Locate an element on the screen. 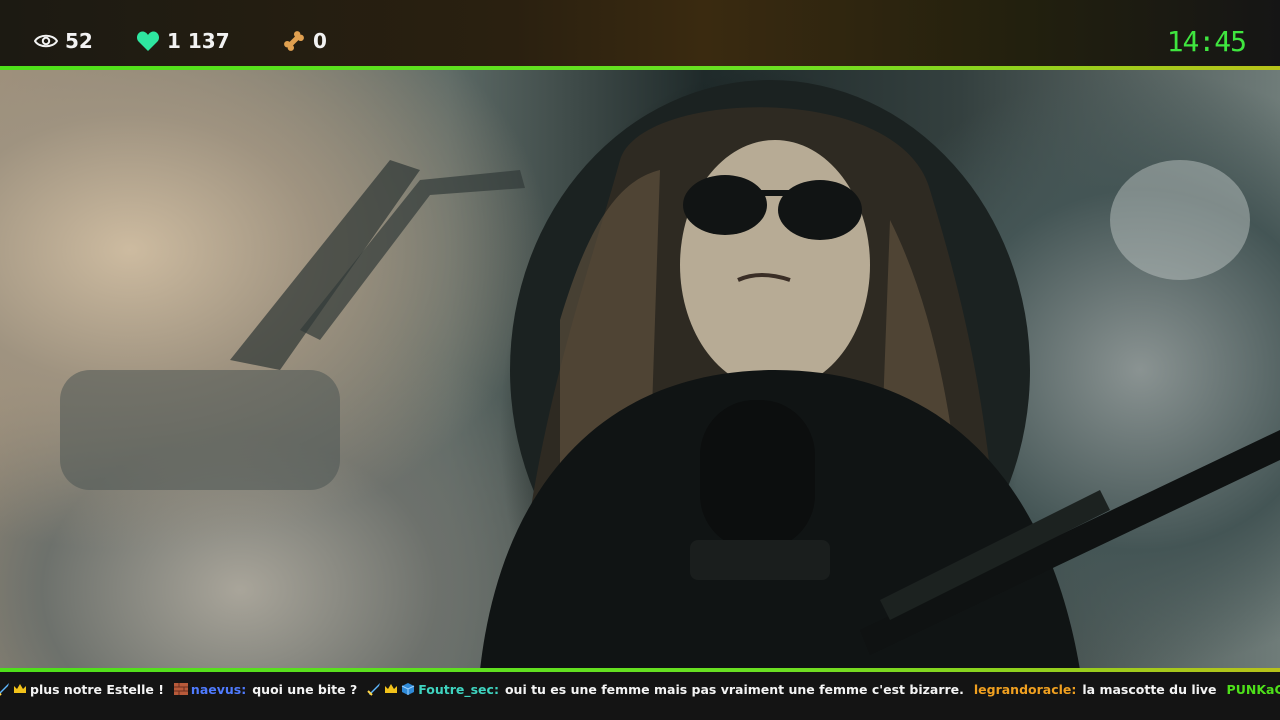  chat-username: legrandoracle: is located at coordinates (1025, 689).